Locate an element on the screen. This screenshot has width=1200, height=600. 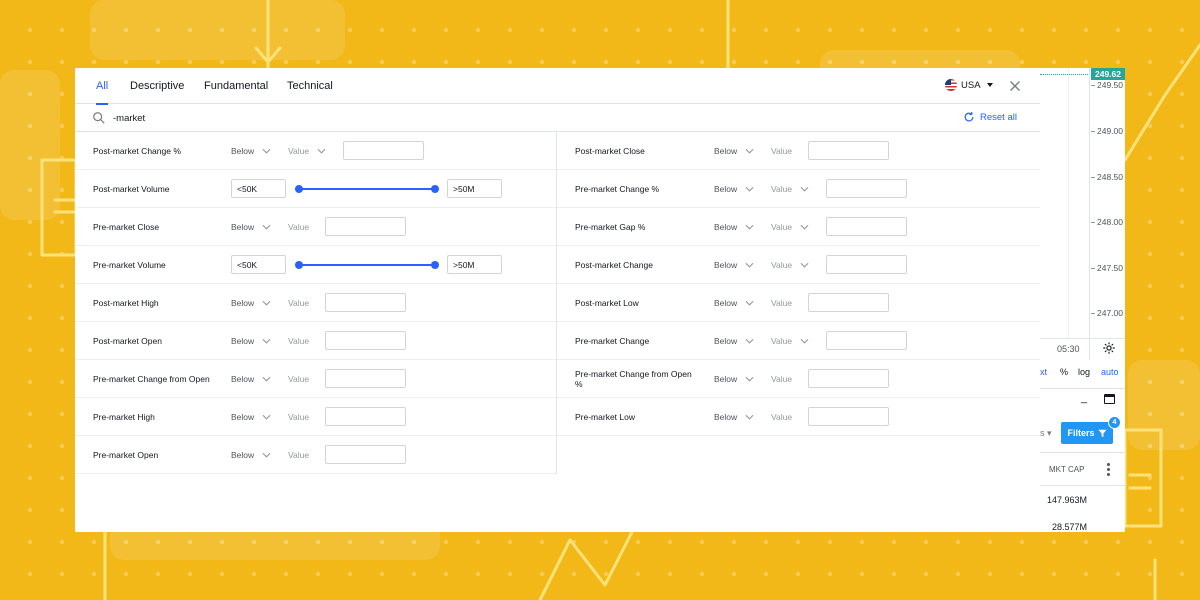
tab-technical: Technical is located at coordinates (310, 86).